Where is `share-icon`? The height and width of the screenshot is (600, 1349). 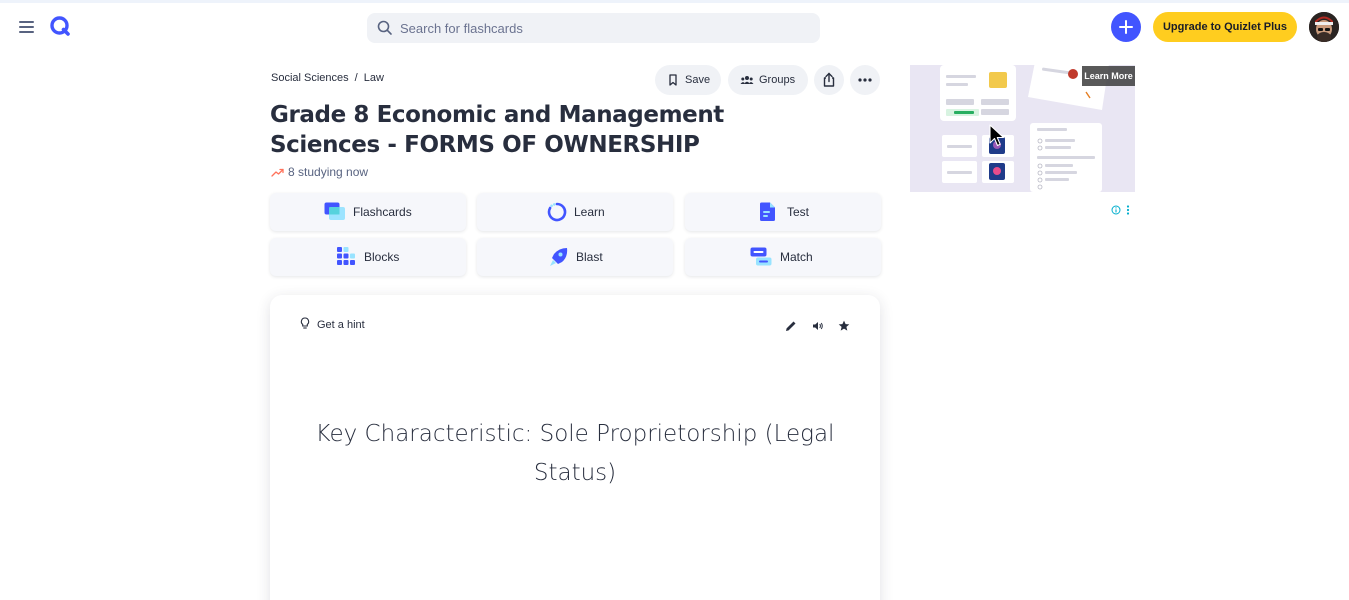 share-icon is located at coordinates (829, 79).